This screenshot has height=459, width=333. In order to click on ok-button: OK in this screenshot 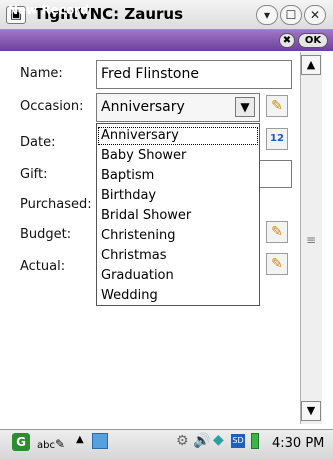, I will do `click(313, 40)`.